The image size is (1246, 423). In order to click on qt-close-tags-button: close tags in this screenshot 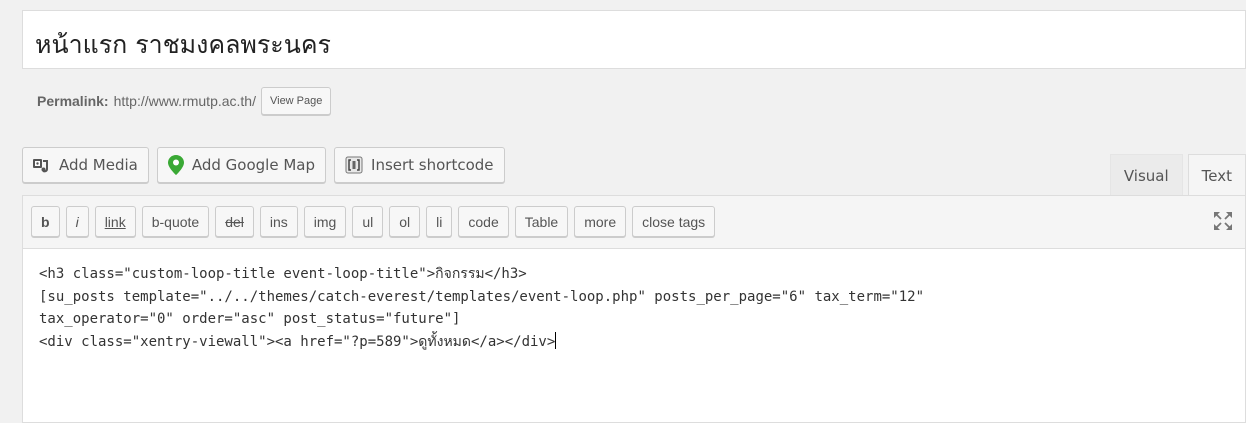, I will do `click(674, 221)`.